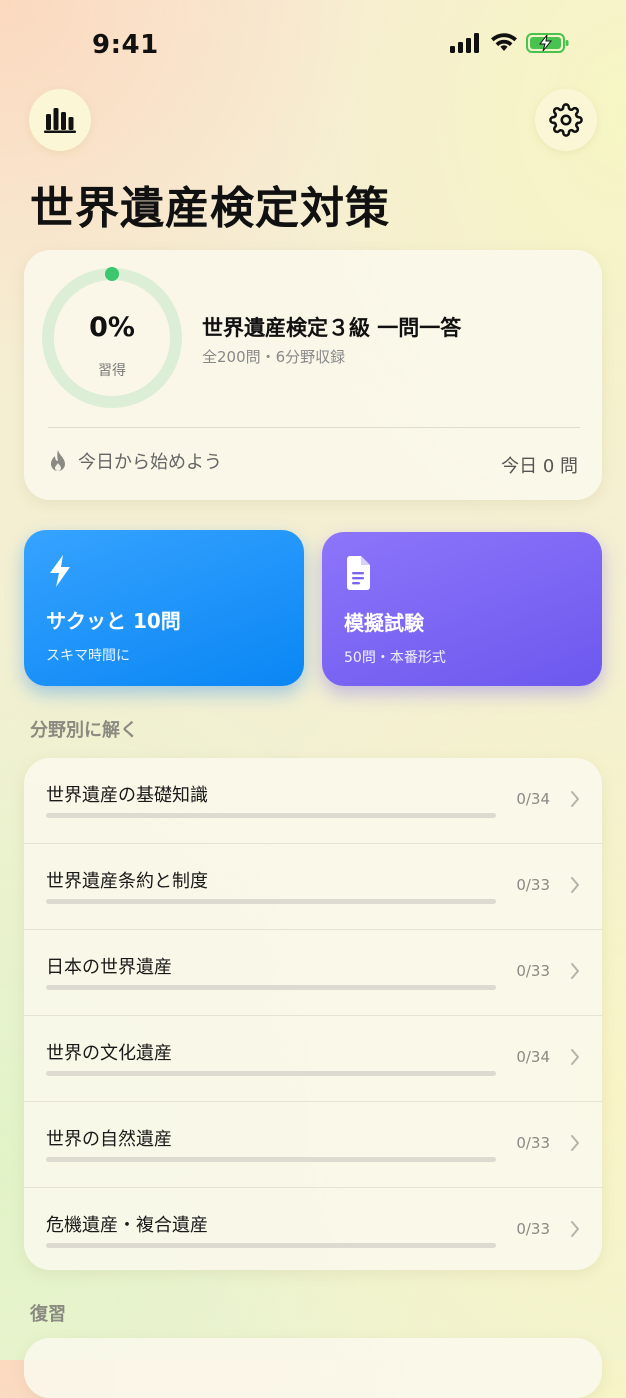 This screenshot has height=1398, width=626. I want to click on progress-percent-label: 習得, so click(112, 371).